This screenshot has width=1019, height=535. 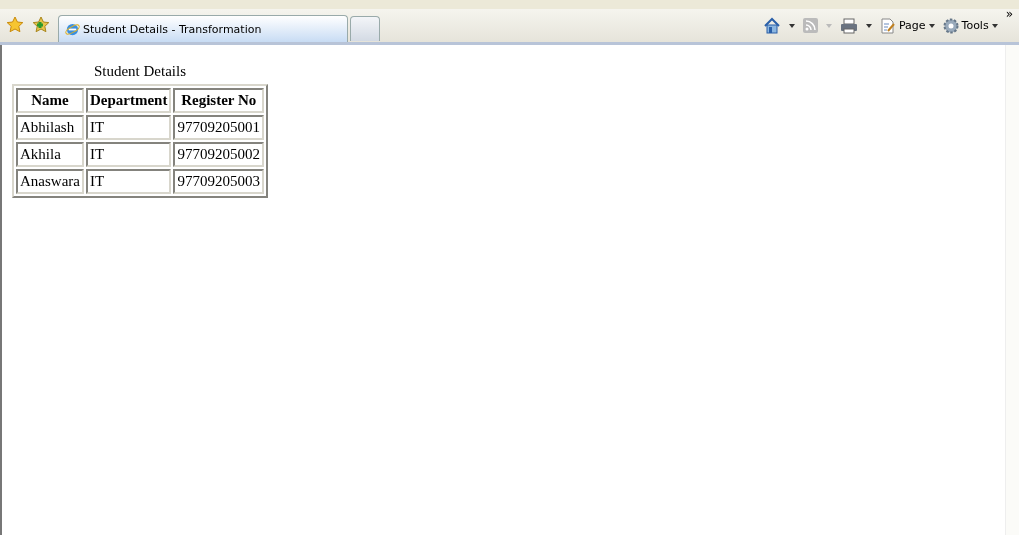 What do you see at coordinates (887, 25) in the screenshot?
I see `page-icon` at bounding box center [887, 25].